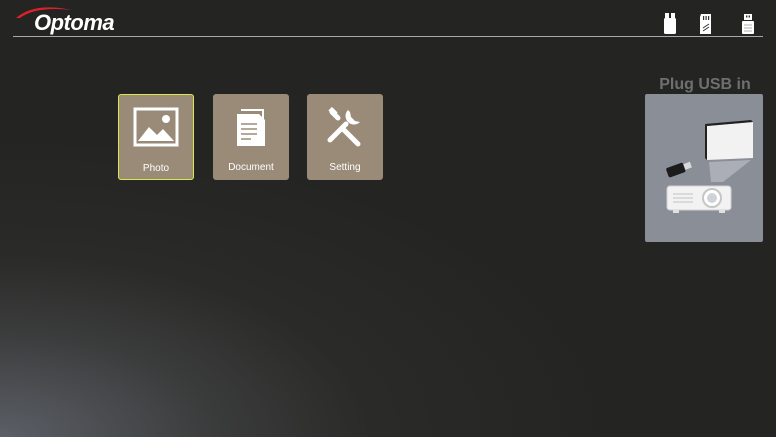 The height and width of the screenshot is (437, 776). What do you see at coordinates (156, 127) in the screenshot?
I see `photo-icon` at bounding box center [156, 127].